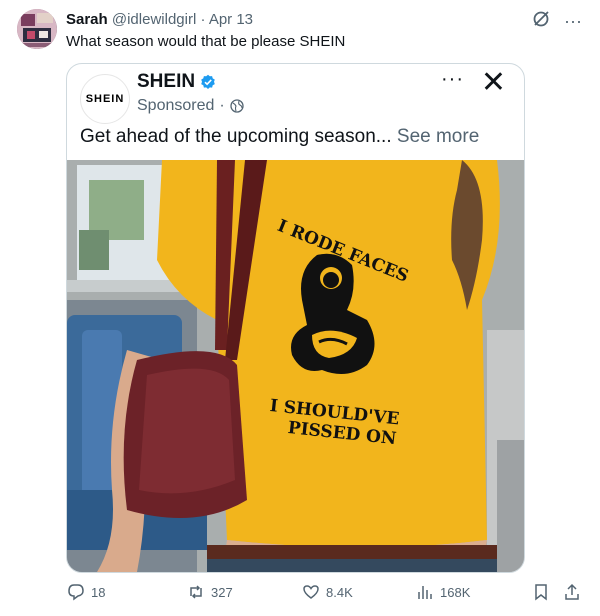 The height and width of the screenshot is (616, 600). What do you see at coordinates (541, 20) in the screenshot?
I see `grok-icon` at bounding box center [541, 20].